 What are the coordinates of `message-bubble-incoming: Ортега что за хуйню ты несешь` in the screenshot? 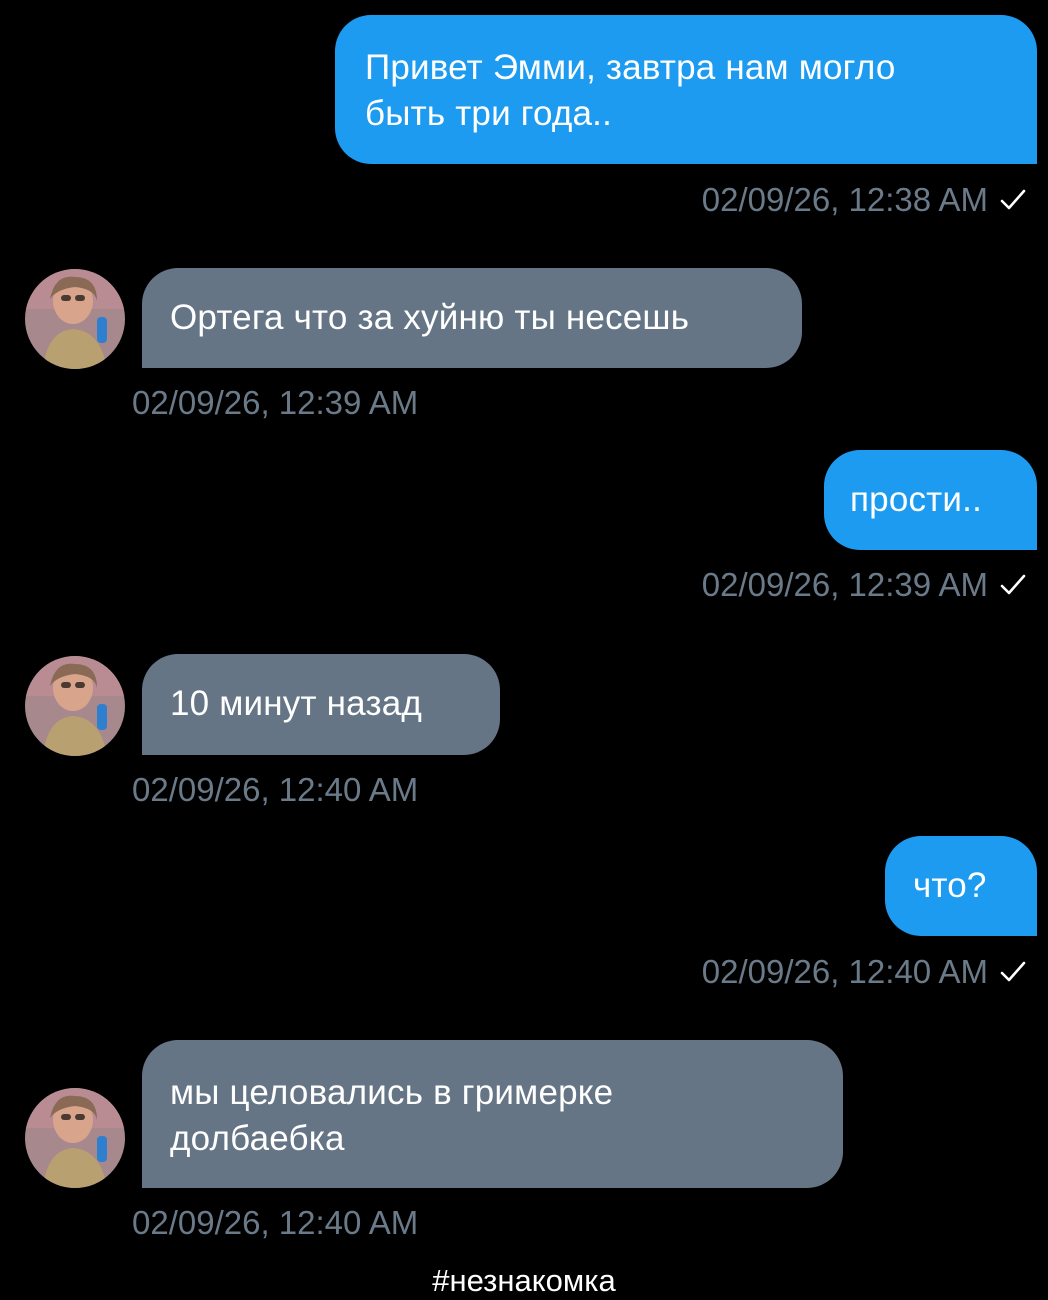 It's located at (472, 318).